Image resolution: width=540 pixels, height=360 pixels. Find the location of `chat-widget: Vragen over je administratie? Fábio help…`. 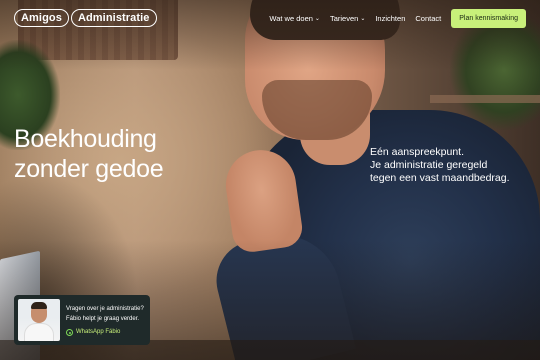

chat-widget: Vragen over je administratie? Fábio help… is located at coordinates (82, 320).